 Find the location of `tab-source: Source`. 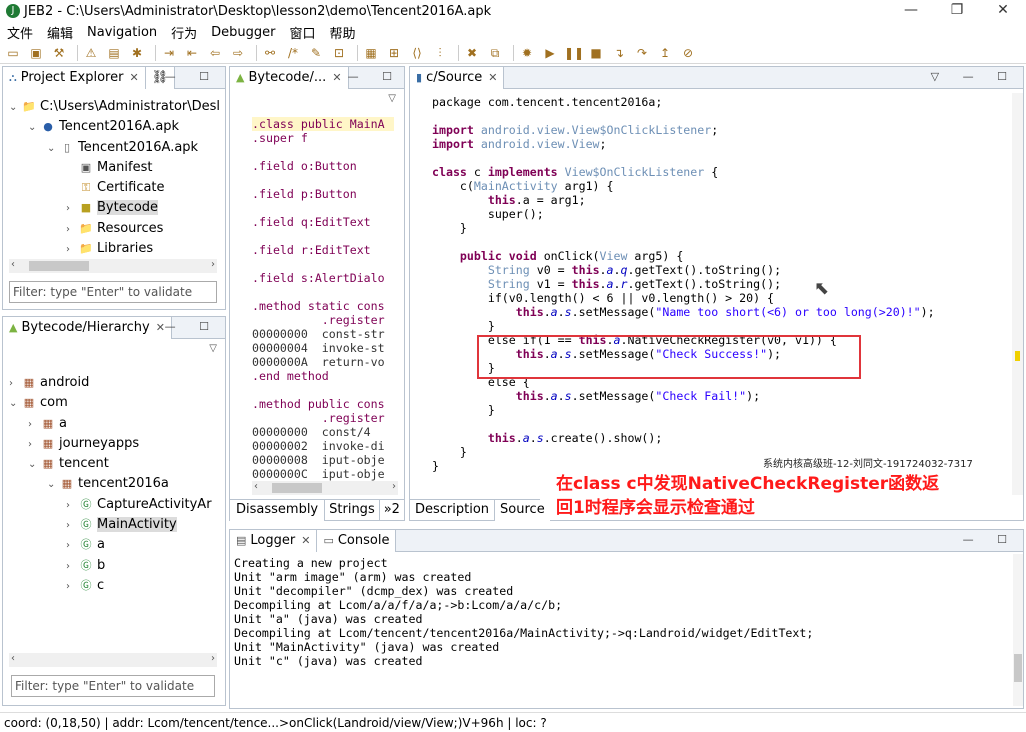

tab-source: Source is located at coordinates (522, 510).